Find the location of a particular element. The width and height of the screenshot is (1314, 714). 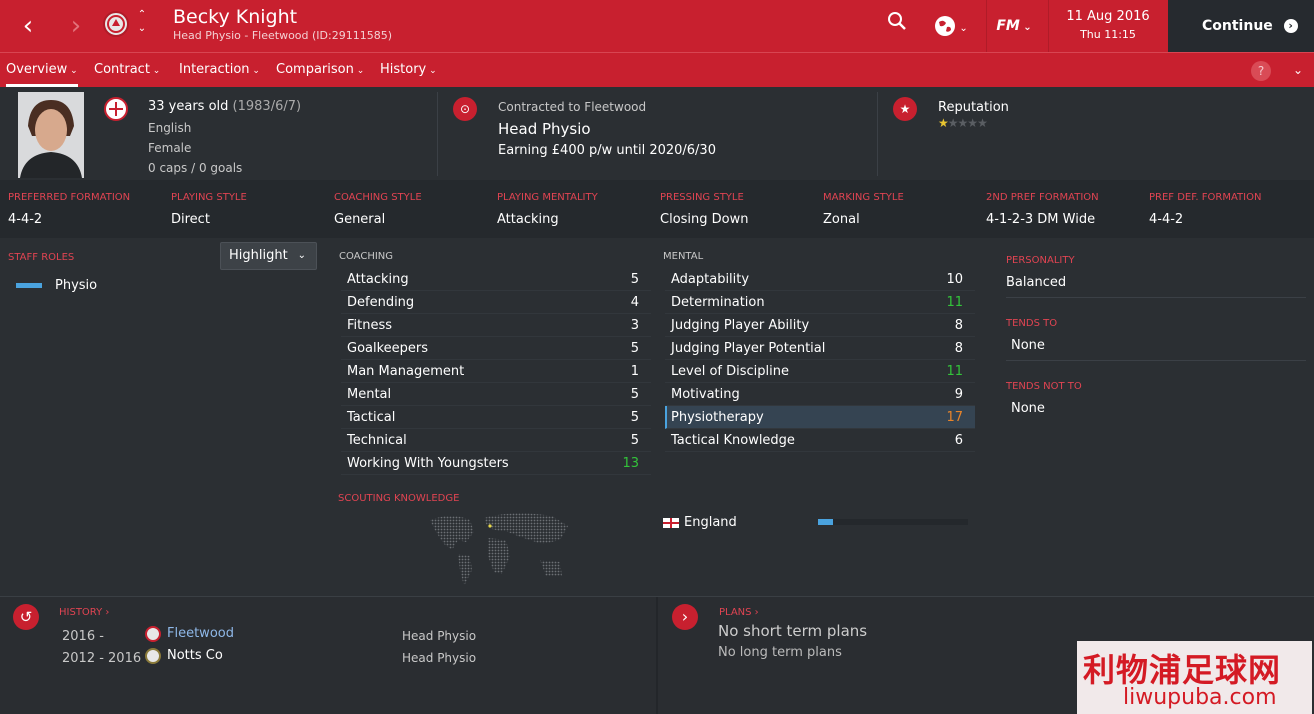

history-club: Notts Co is located at coordinates (195, 655).